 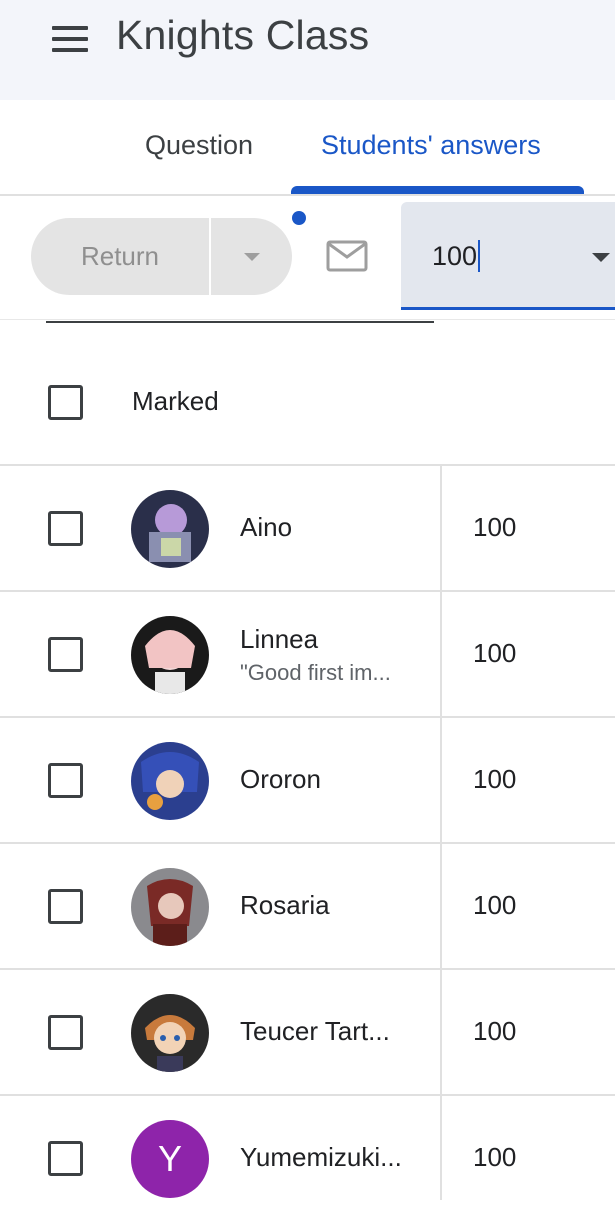 I want to click on grade-value: 100, so click(x=456, y=256).